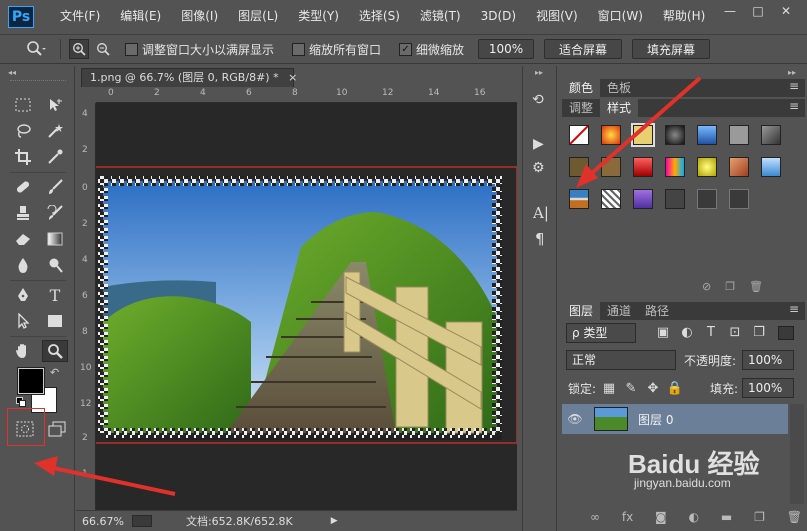 The height and width of the screenshot is (531, 807). What do you see at coordinates (55, 187) in the screenshot?
I see `brush-tool-icon` at bounding box center [55, 187].